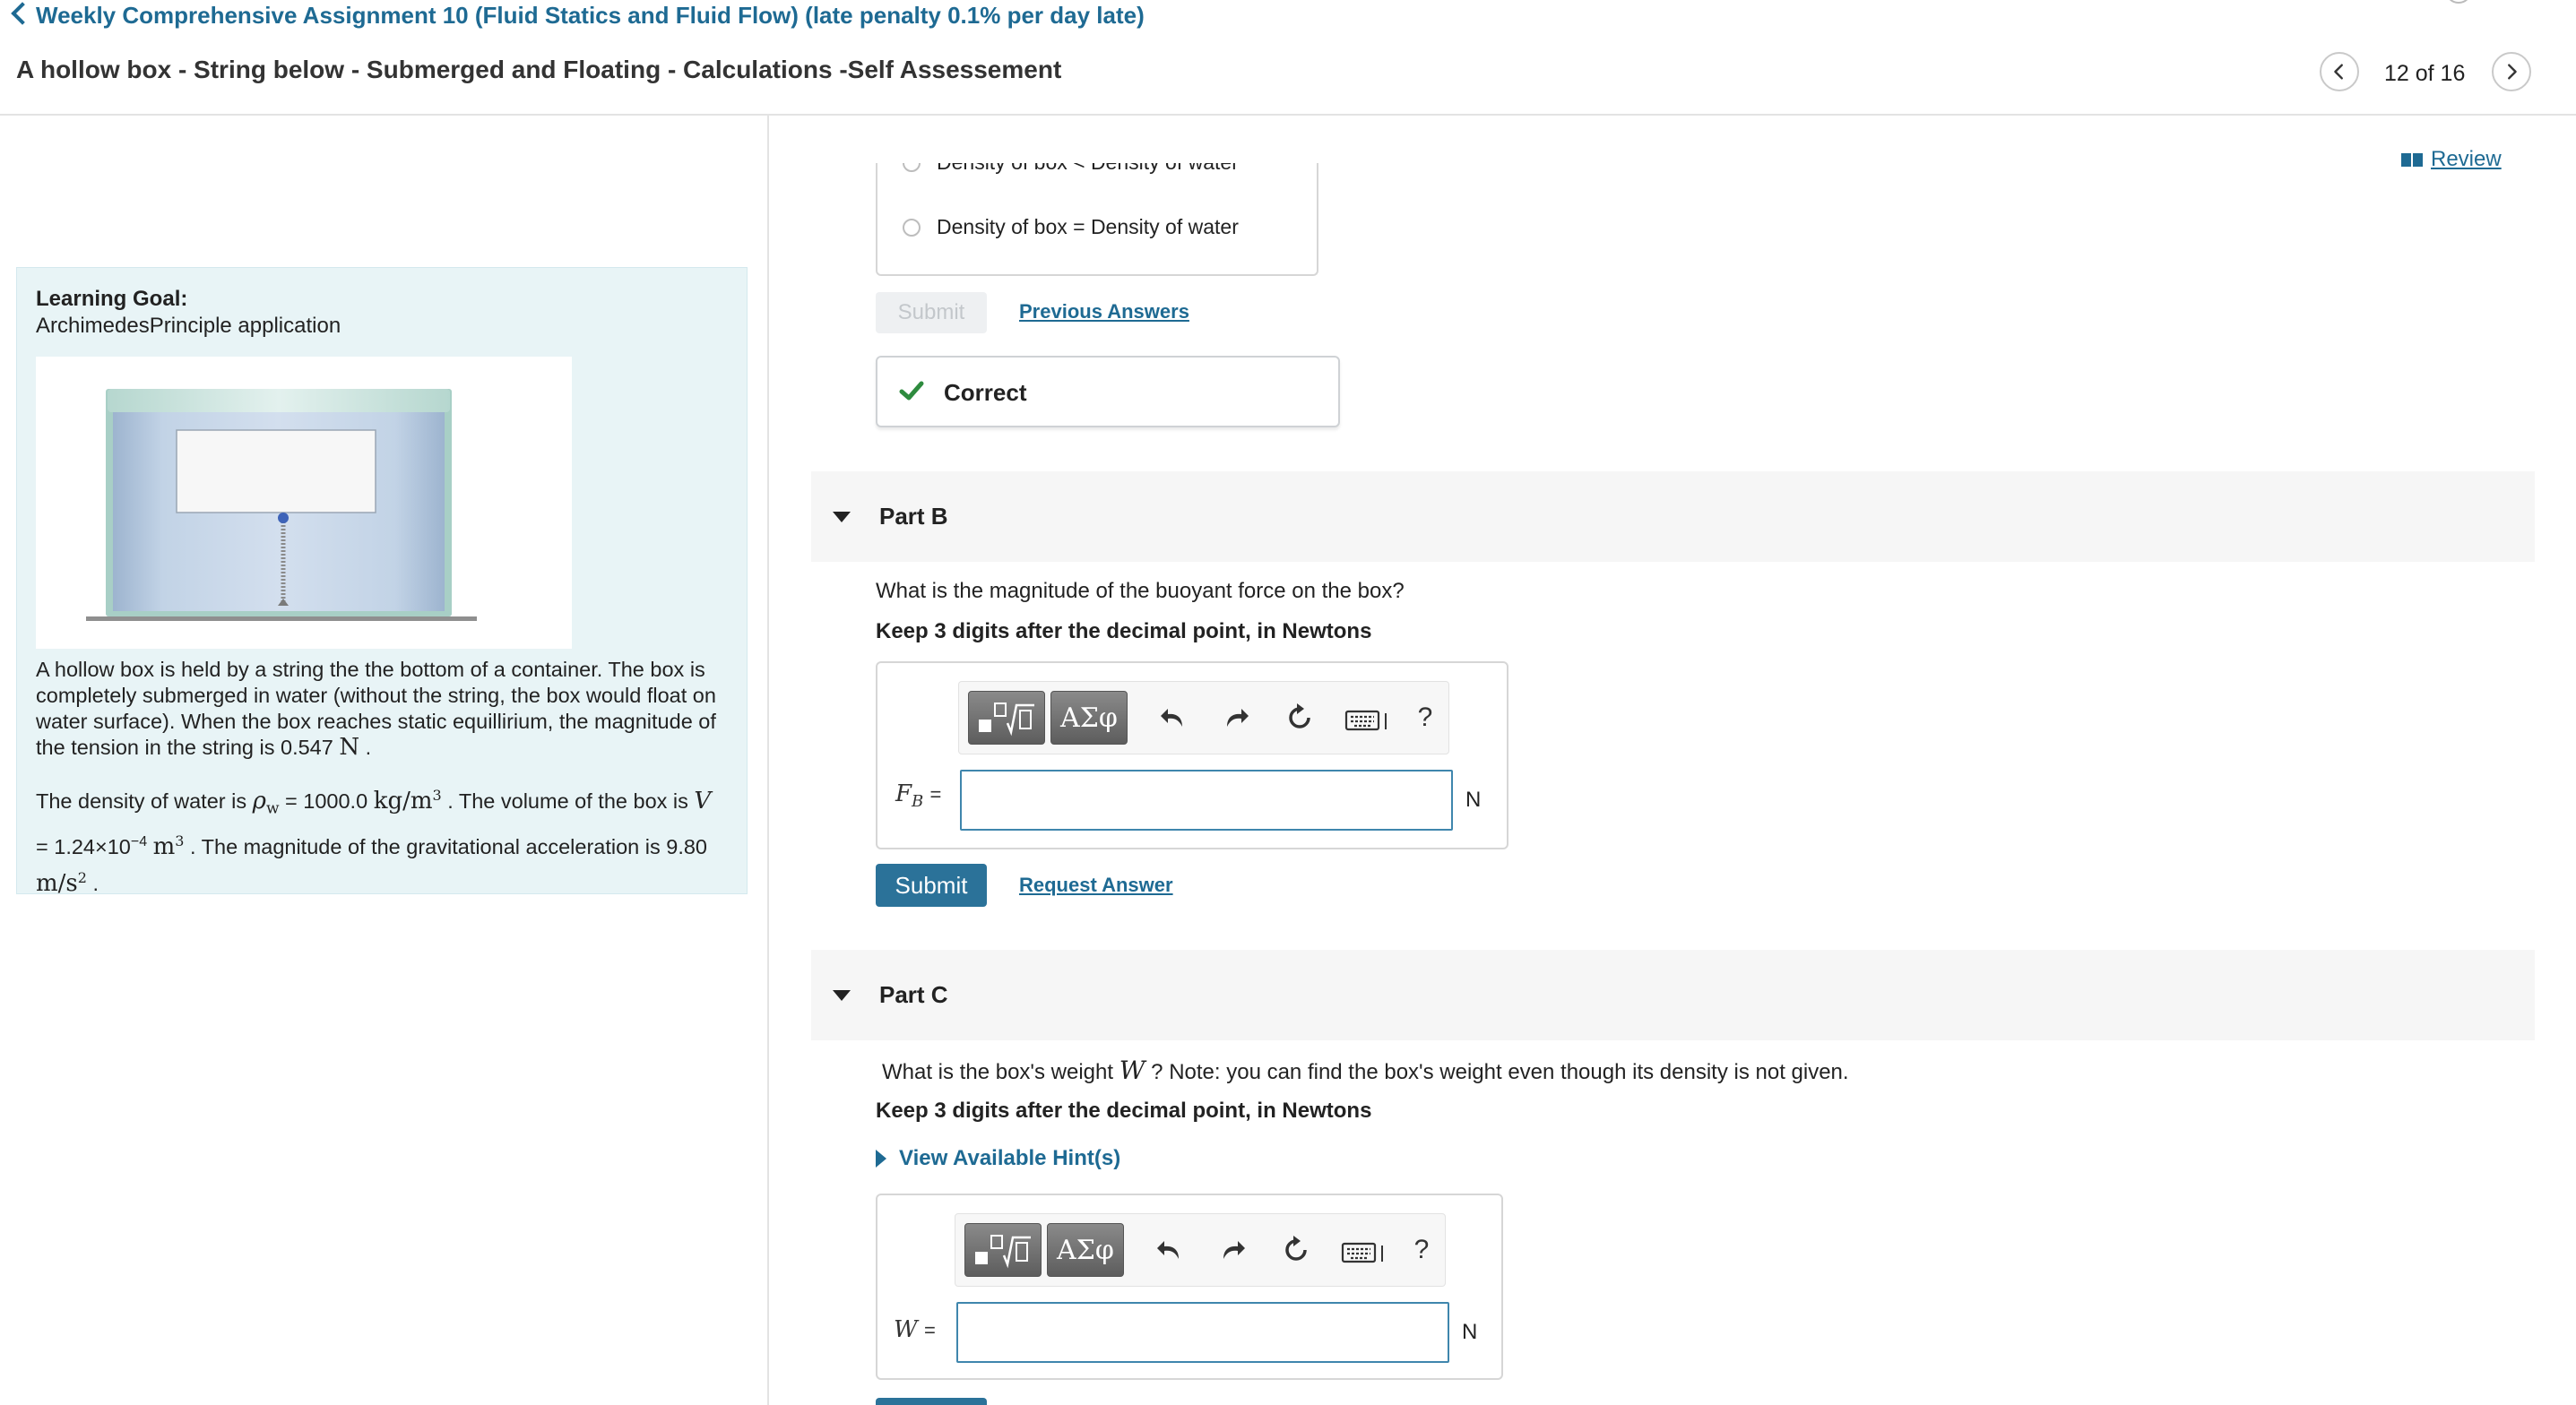 This screenshot has width=2576, height=1405. Describe the element at coordinates (437, 796) in the screenshot. I see `density-unit-exponent: 3` at that location.